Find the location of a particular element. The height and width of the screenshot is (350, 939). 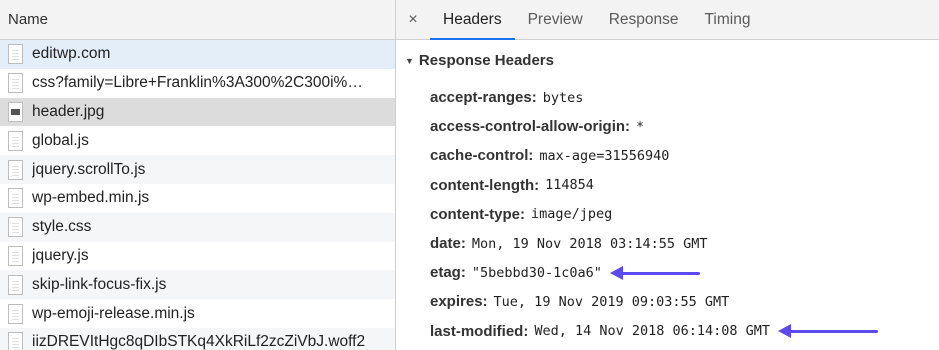

name-column-header: Name is located at coordinates (197, 20).